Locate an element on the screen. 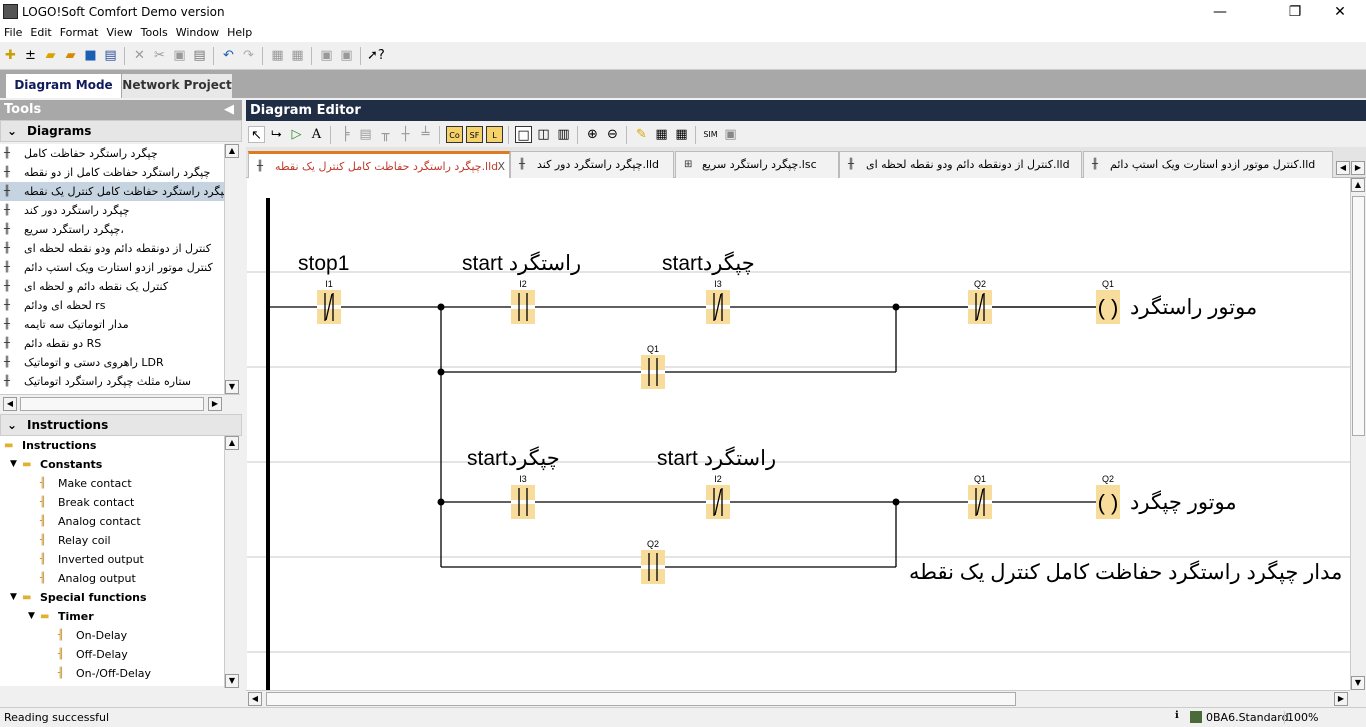  view-split-icon: ◫ is located at coordinates (543, 134).